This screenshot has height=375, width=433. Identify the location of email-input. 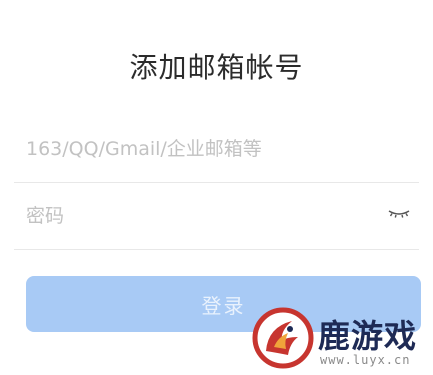
(196, 149).